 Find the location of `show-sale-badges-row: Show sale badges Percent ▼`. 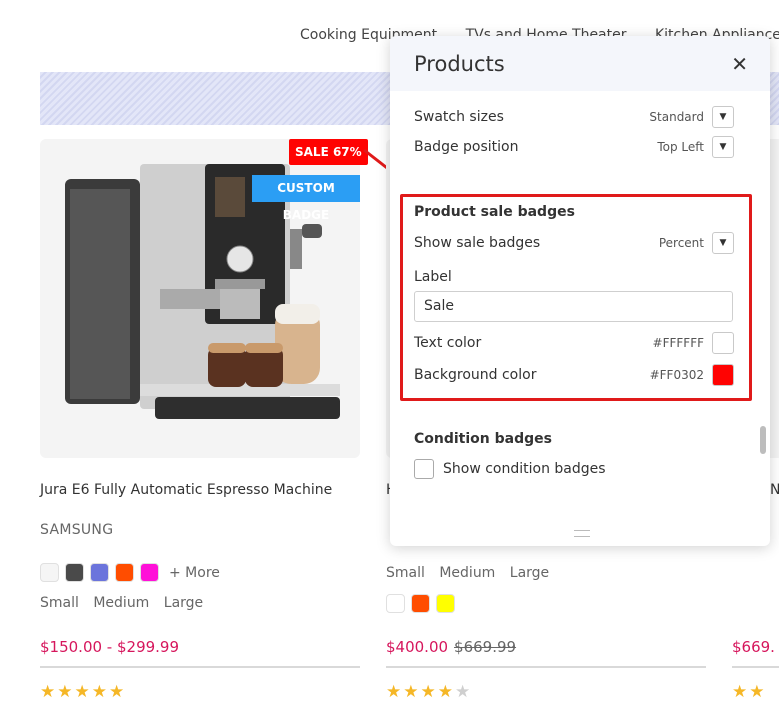

show-sale-badges-row: Show sale badges Percent ▼ is located at coordinates (574, 243).